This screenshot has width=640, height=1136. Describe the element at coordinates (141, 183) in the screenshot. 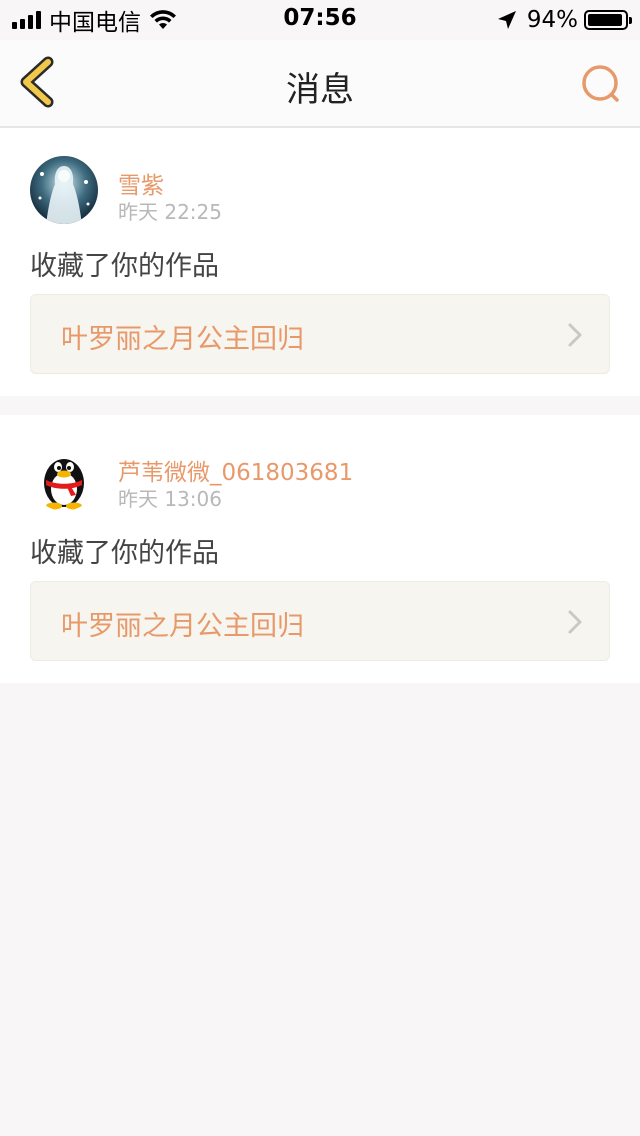

I see `username: 雪紫` at that location.